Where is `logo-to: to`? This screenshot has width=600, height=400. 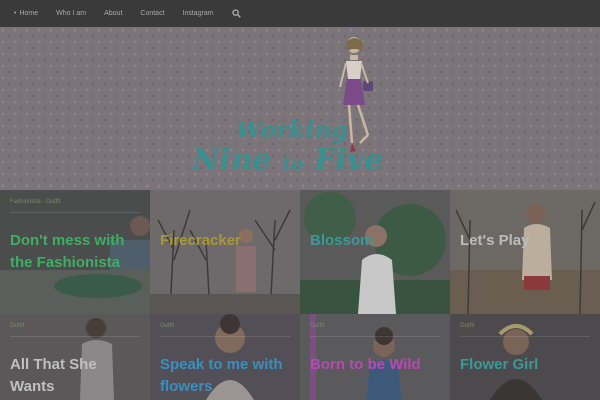
logo-to: to is located at coordinates (293, 164).